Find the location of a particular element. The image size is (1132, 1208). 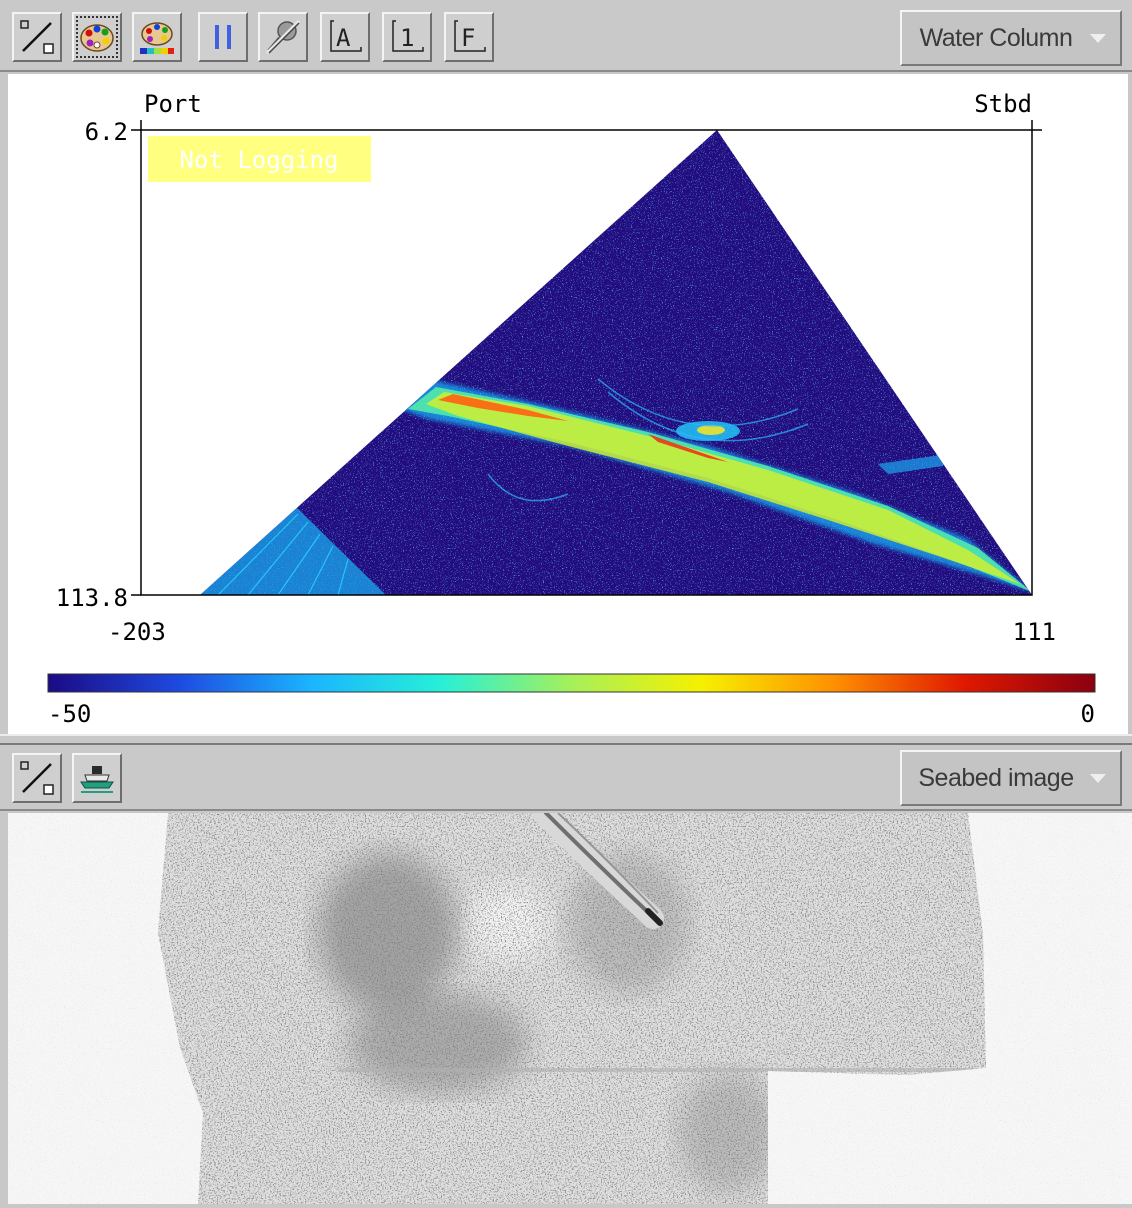

stbd-label: Stbd is located at coordinates (1003, 104).